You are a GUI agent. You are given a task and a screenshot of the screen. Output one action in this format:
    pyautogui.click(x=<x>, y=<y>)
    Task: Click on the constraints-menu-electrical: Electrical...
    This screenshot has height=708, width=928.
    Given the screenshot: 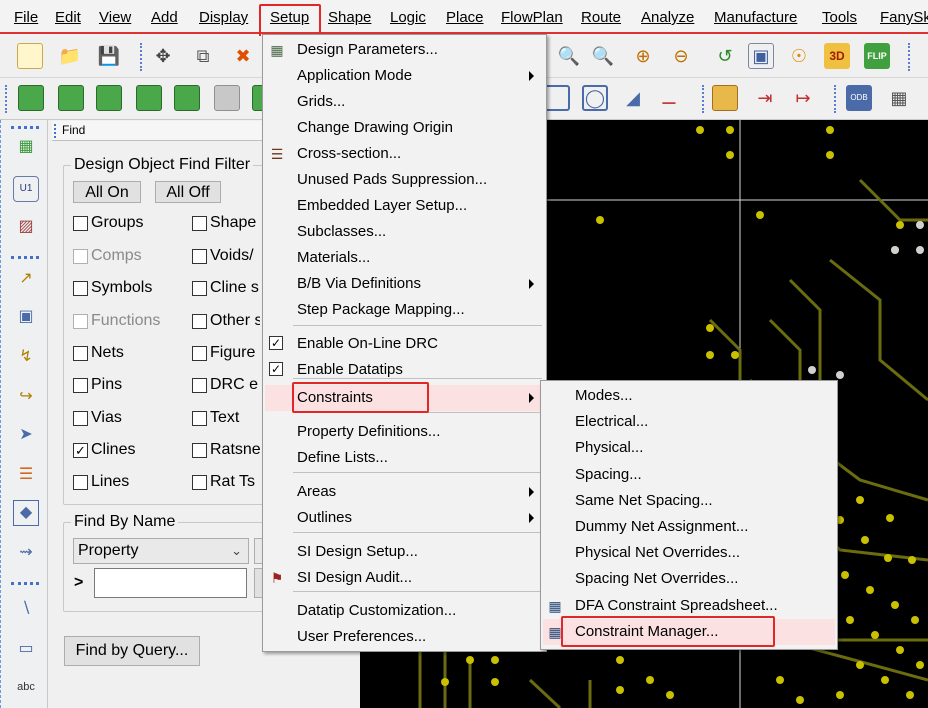 What is the action you would take?
    pyautogui.click(x=689, y=422)
    